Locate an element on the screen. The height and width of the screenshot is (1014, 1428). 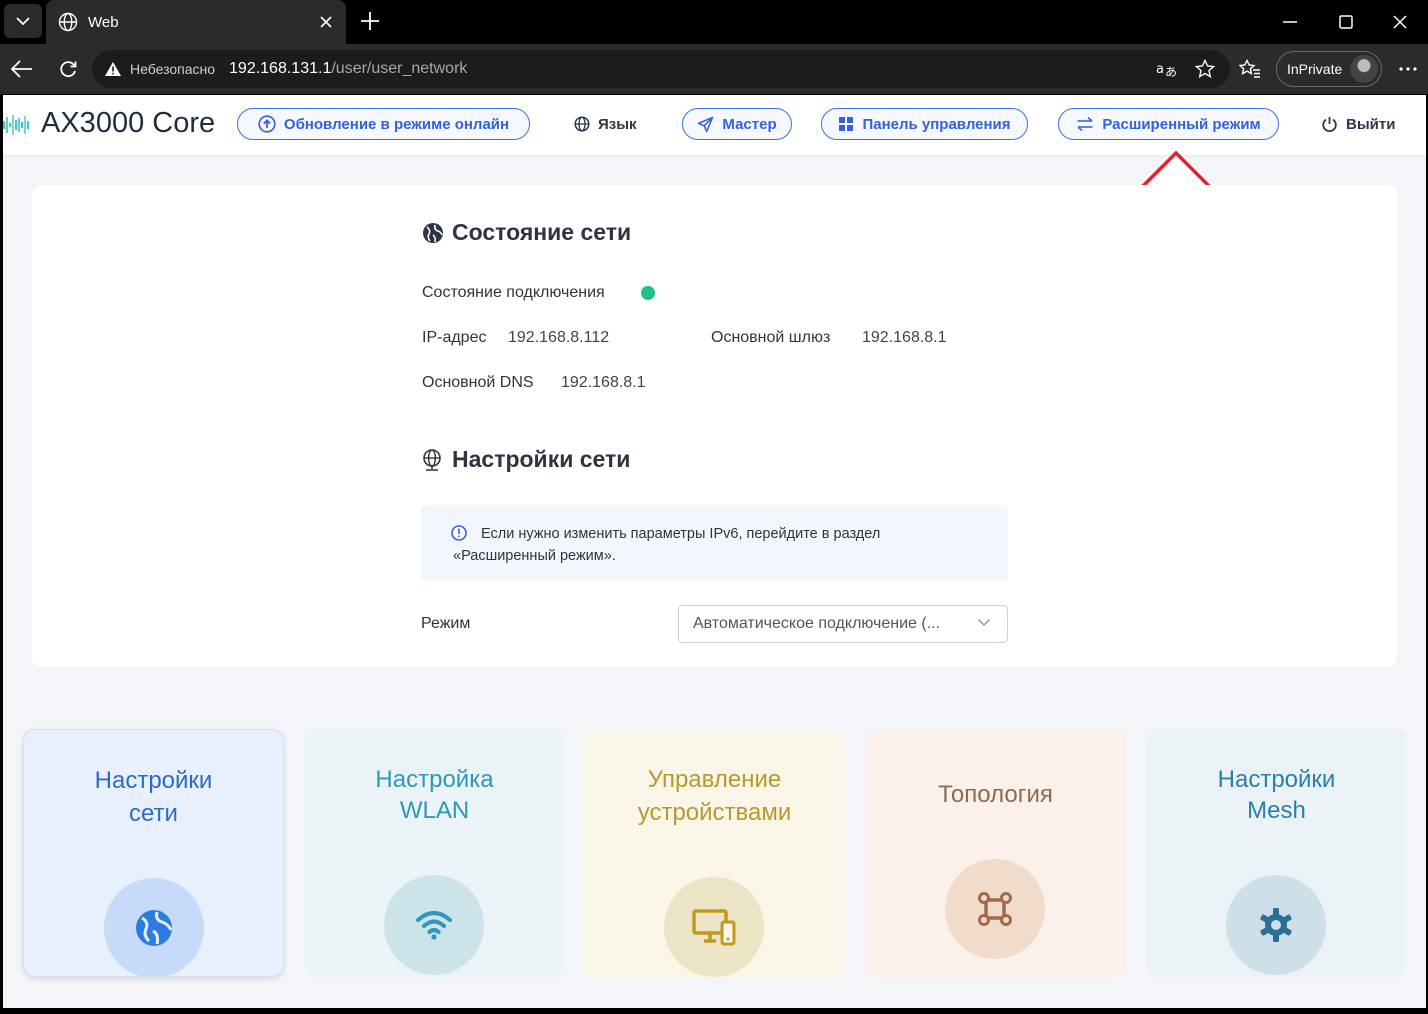
translate-icon: aあ is located at coordinates (1166, 70).